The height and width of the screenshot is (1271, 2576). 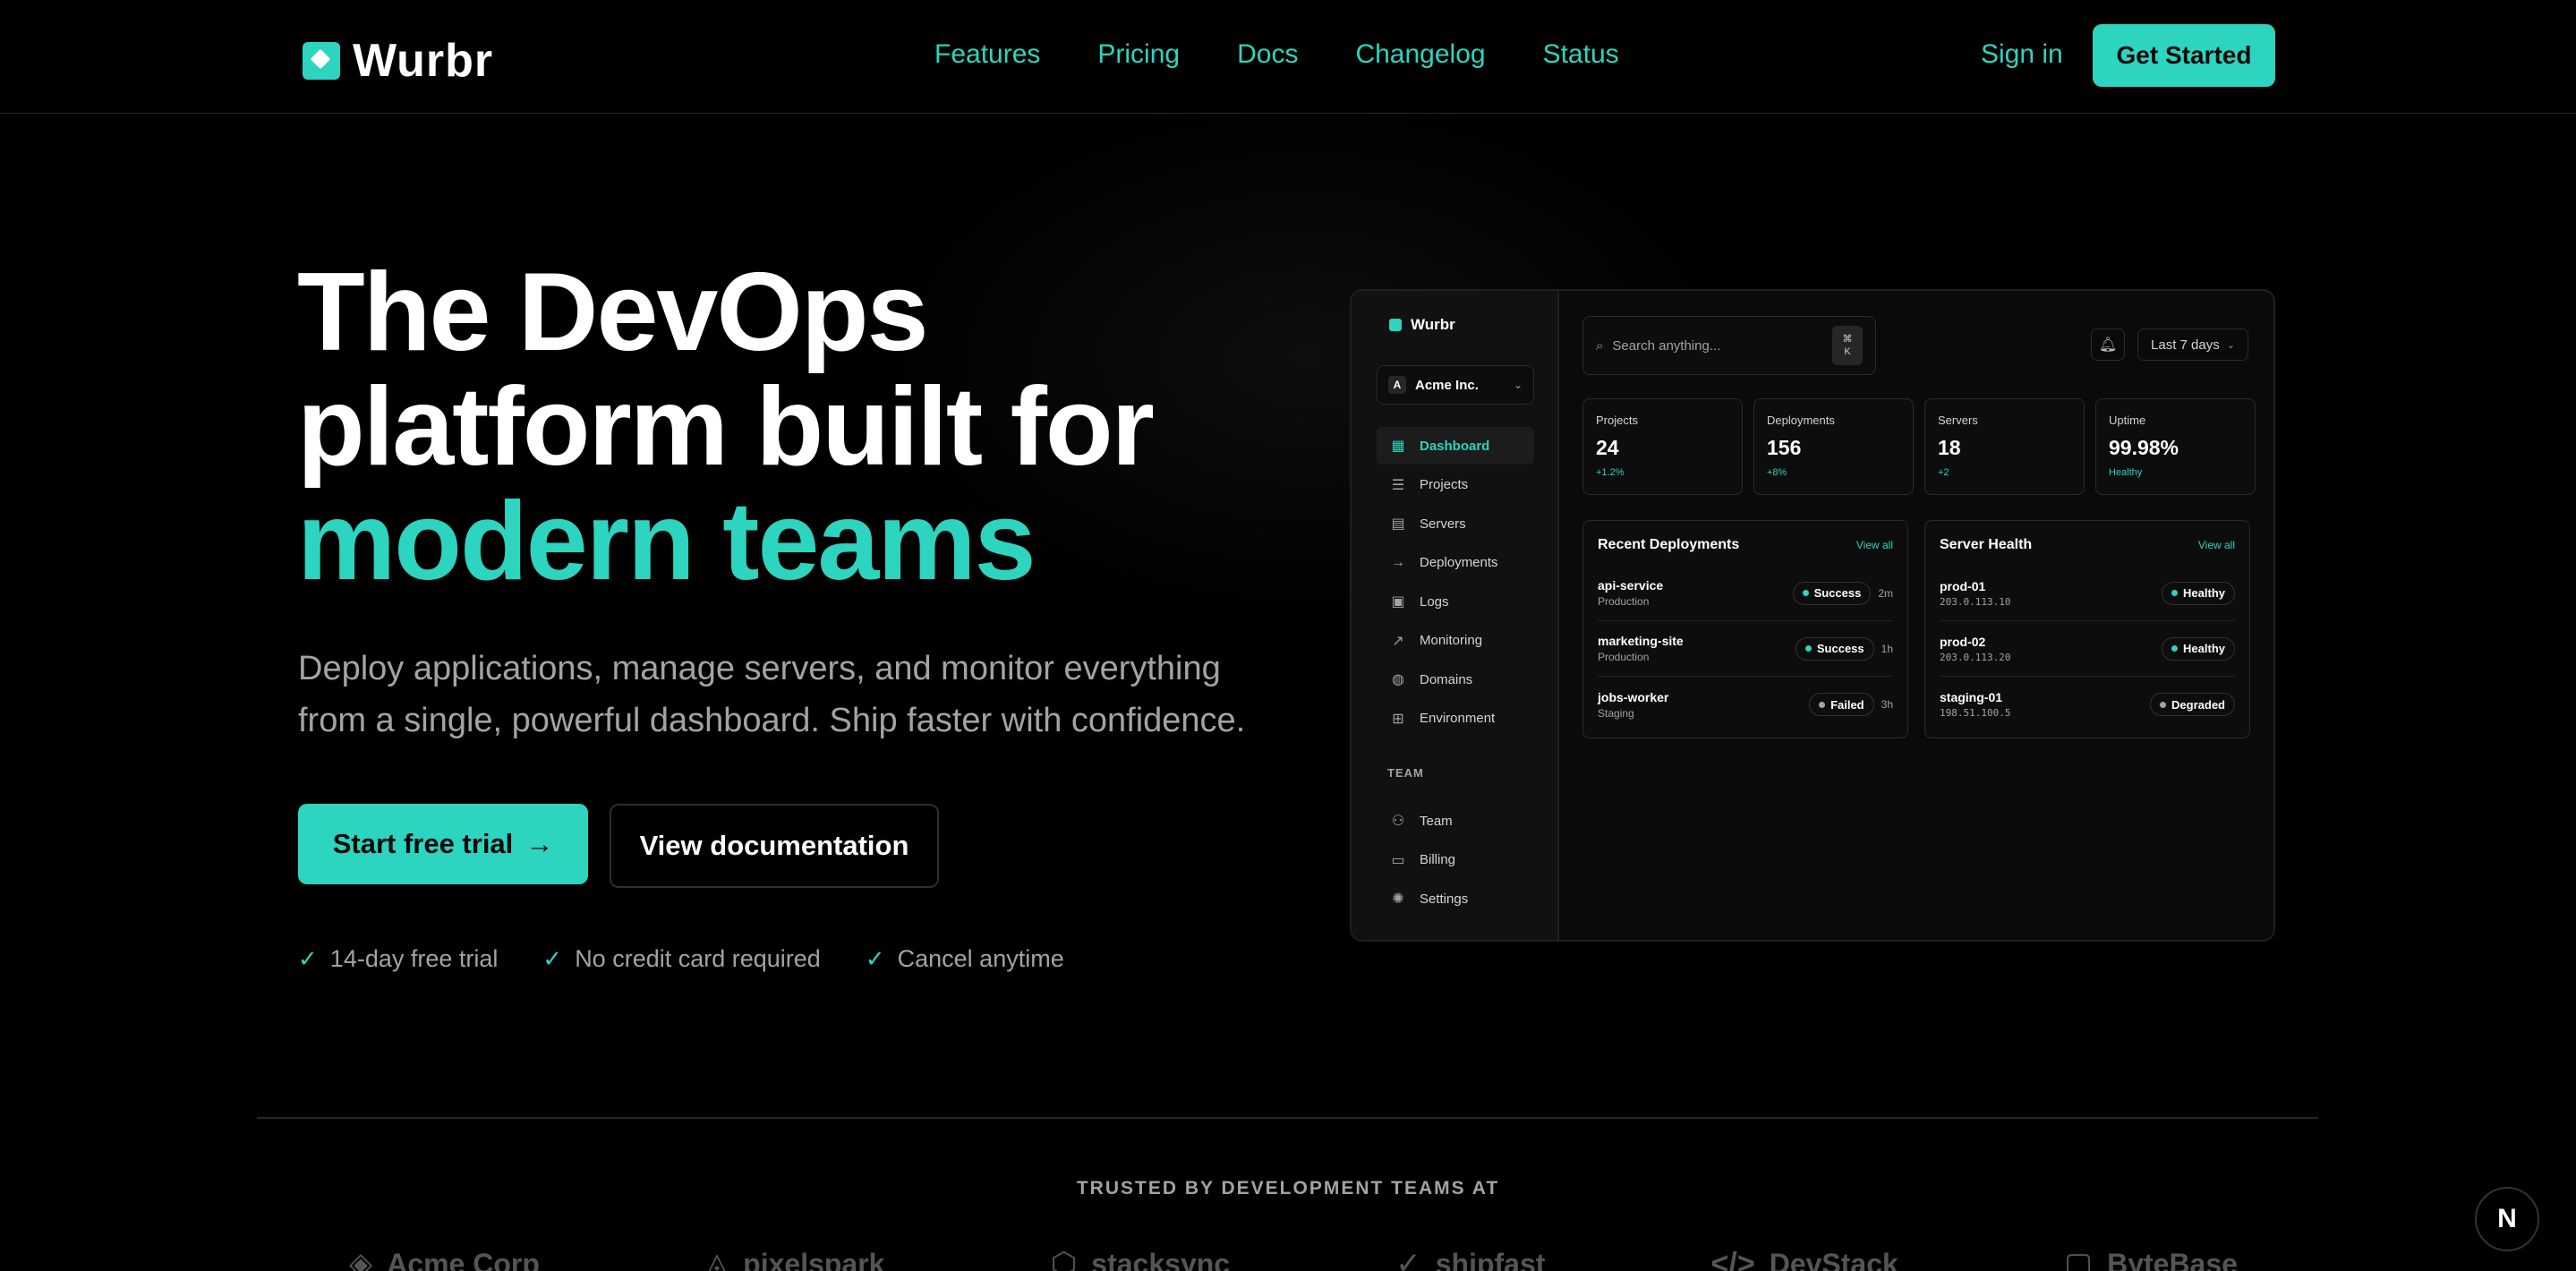 I want to click on row-status: Success 2m, so click(x=1842, y=593).